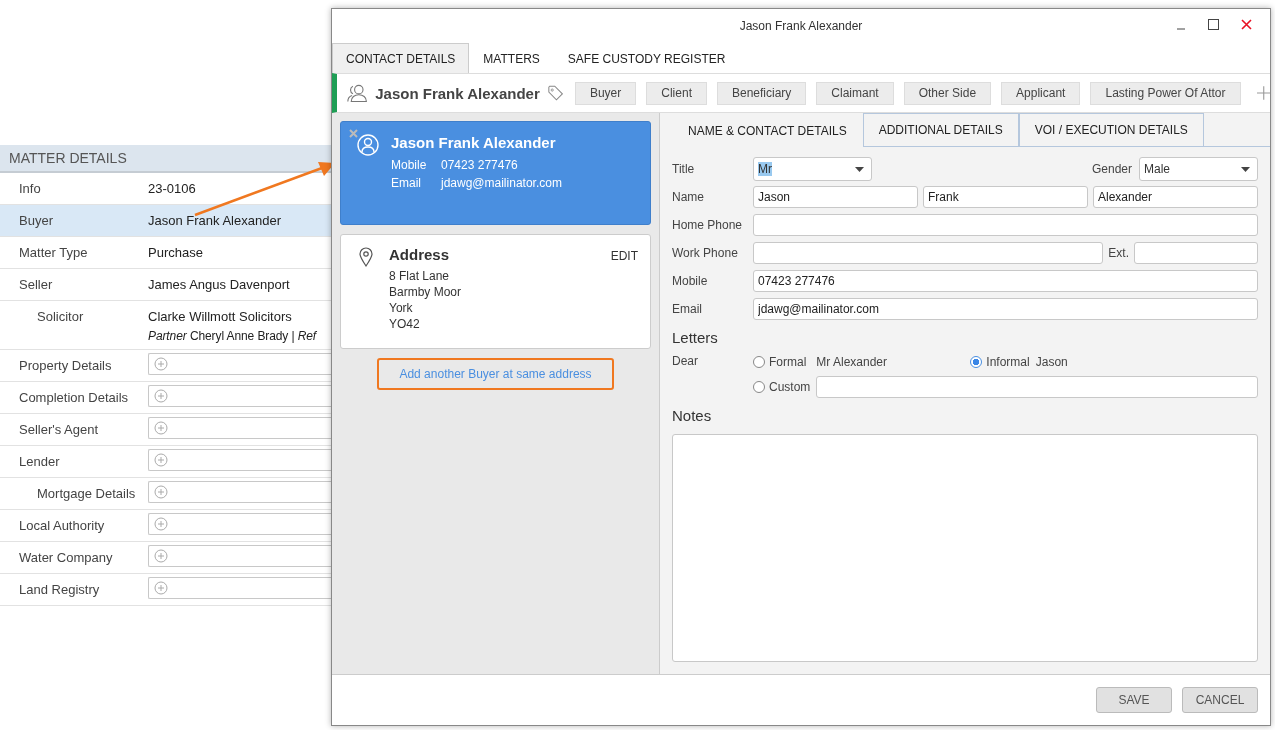 The height and width of the screenshot is (730, 1275). Describe the element at coordinates (357, 93) in the screenshot. I see `people-icon` at that location.